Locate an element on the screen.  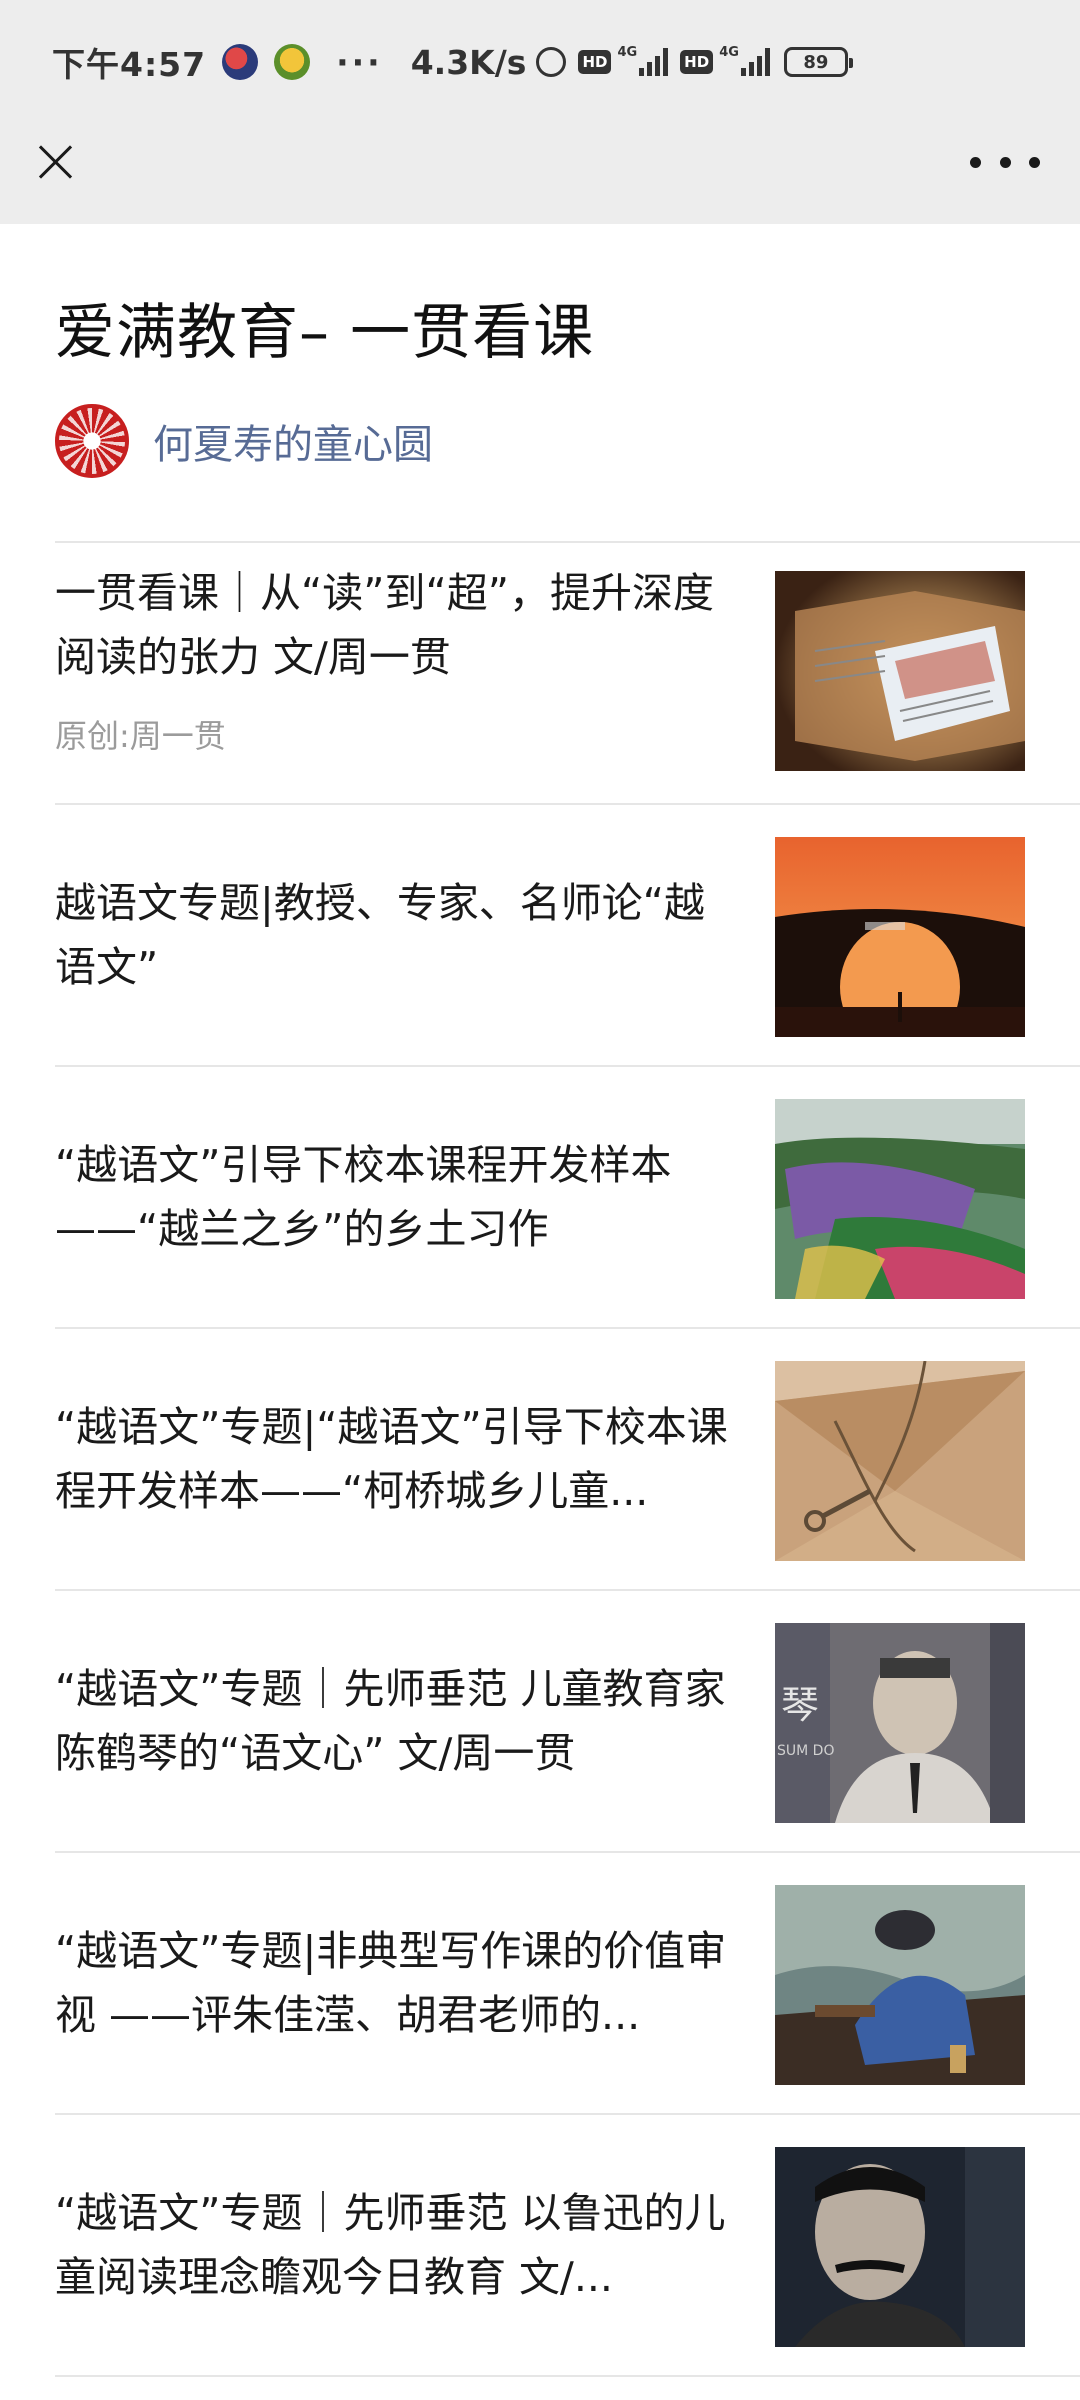
article-item: “越语文”引导下校本课程开发样本——“越兰之乡”的乡土习作 is located at coordinates (567, 1195).